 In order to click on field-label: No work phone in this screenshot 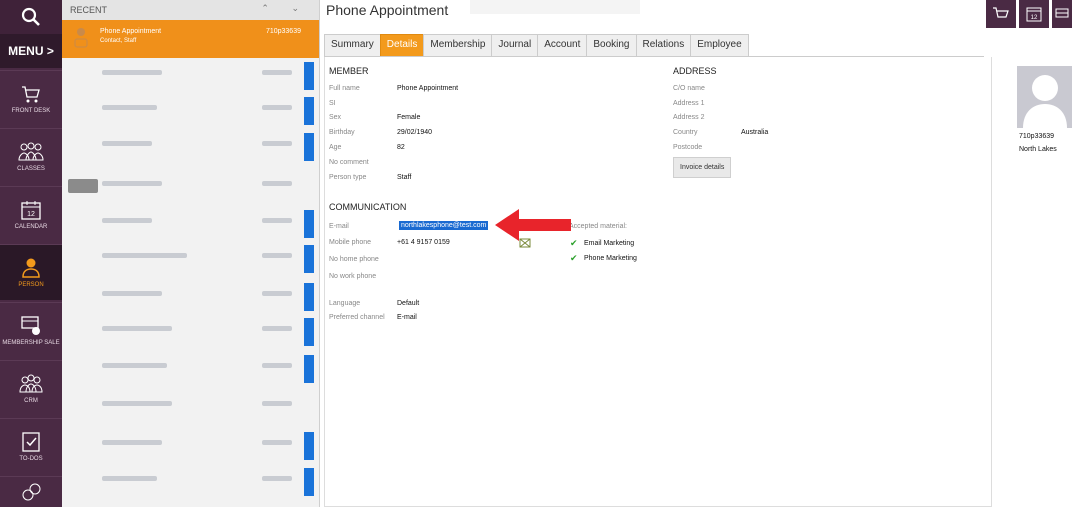, I will do `click(353, 276)`.